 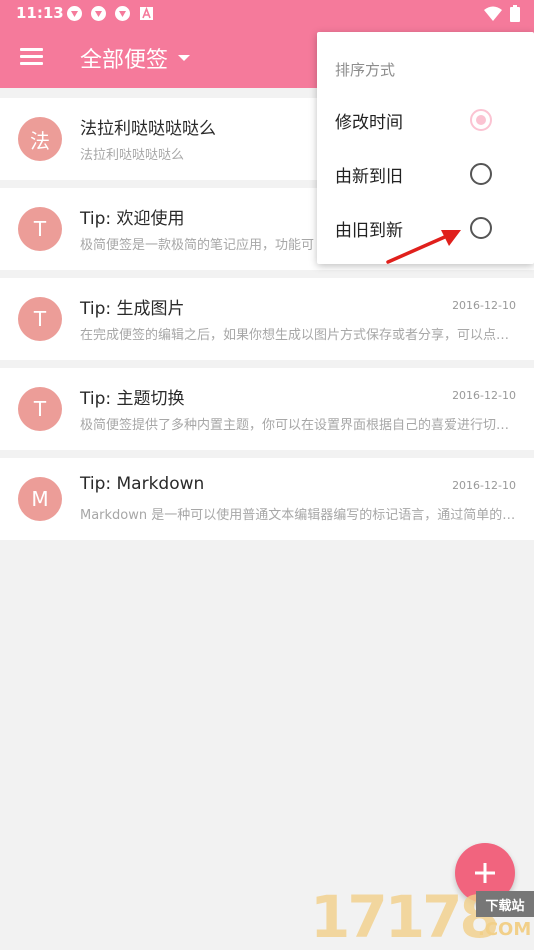 What do you see at coordinates (515, 13) in the screenshot?
I see `battery-icon` at bounding box center [515, 13].